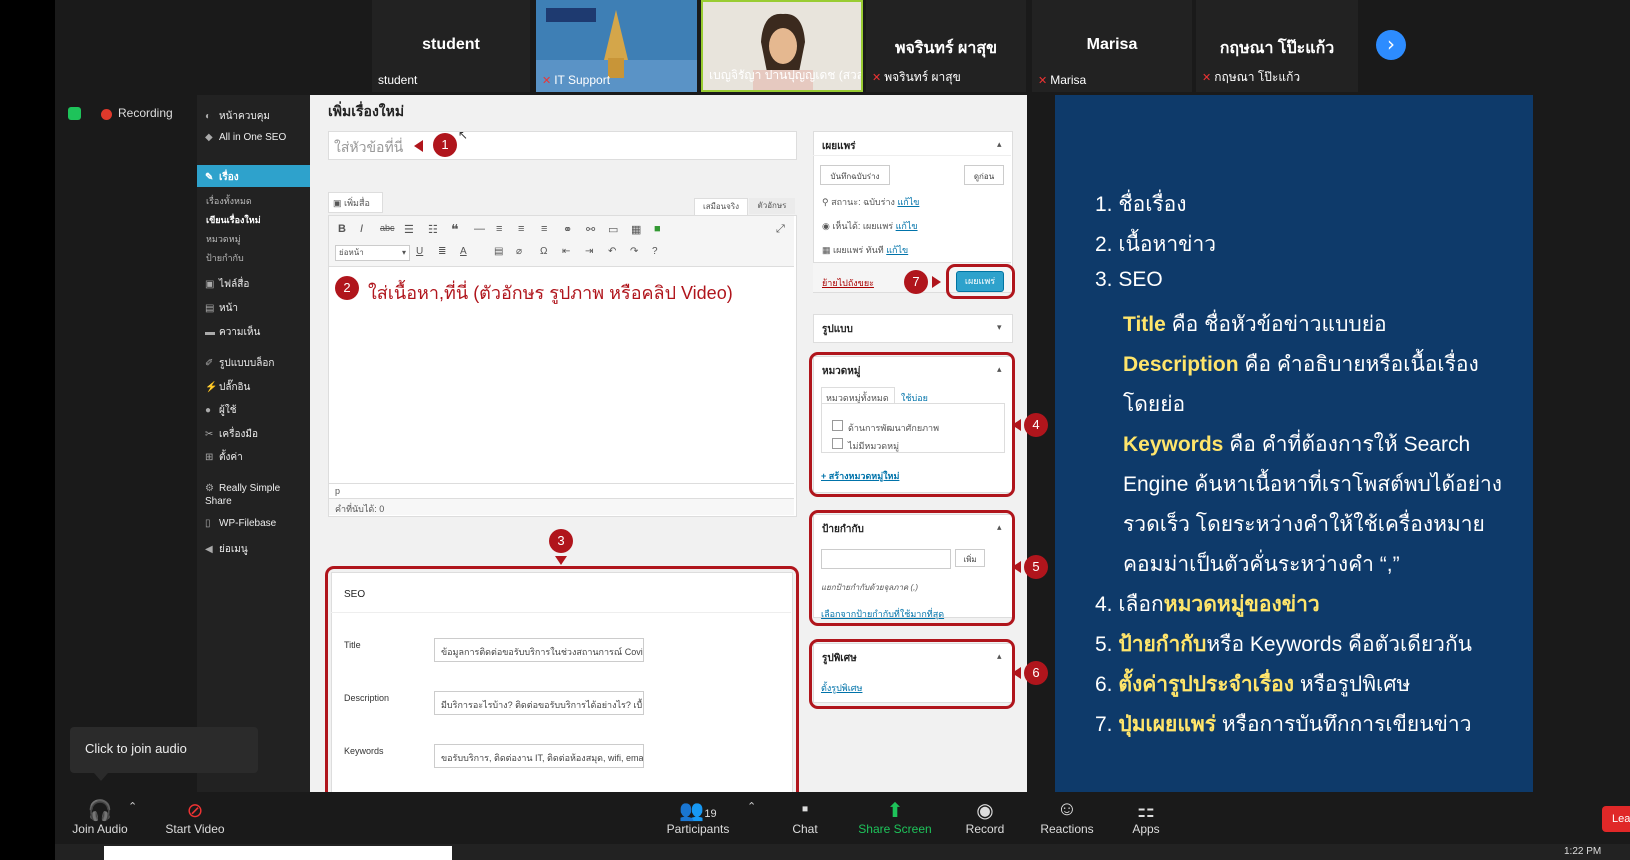 The width and height of the screenshot is (1630, 860). Describe the element at coordinates (233, 220) in the screenshot. I see `wp-submenu-new-post: เขียนเรื่องใหม่` at that location.